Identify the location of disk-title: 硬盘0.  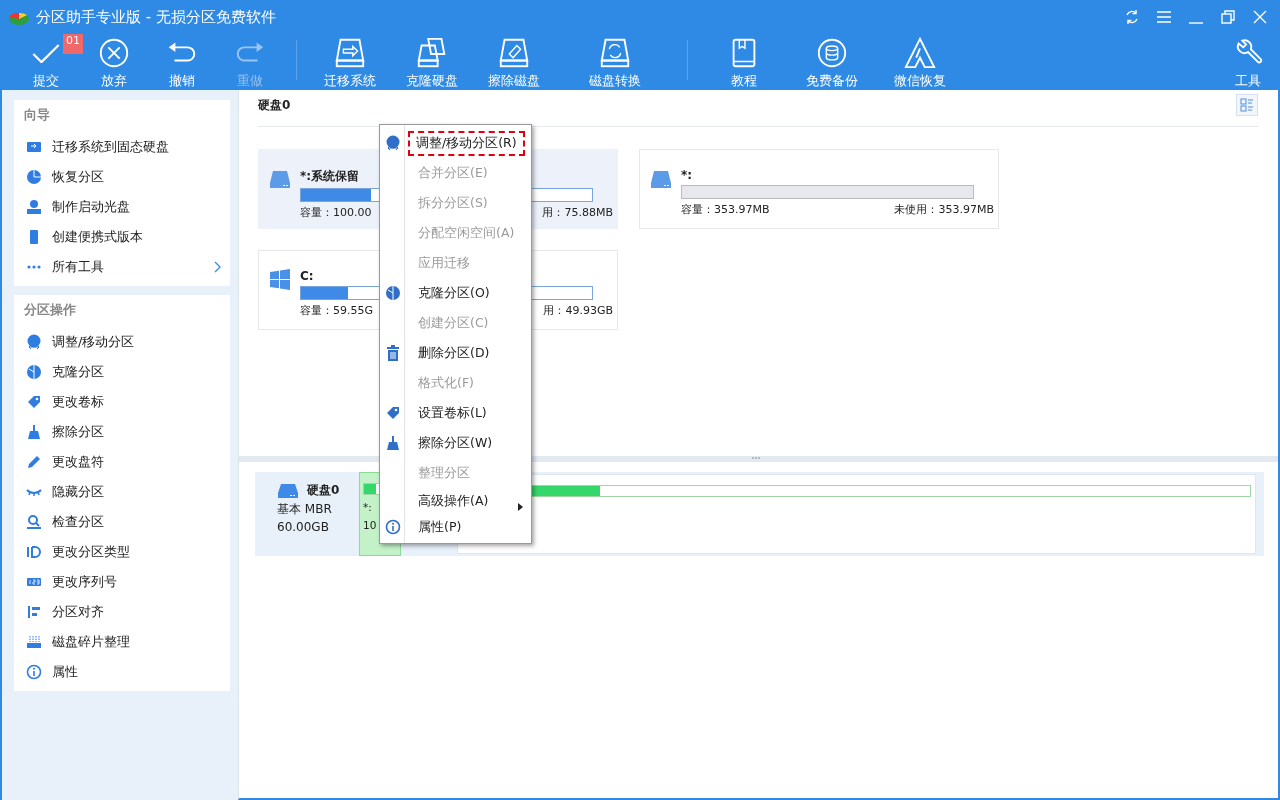
(274, 105).